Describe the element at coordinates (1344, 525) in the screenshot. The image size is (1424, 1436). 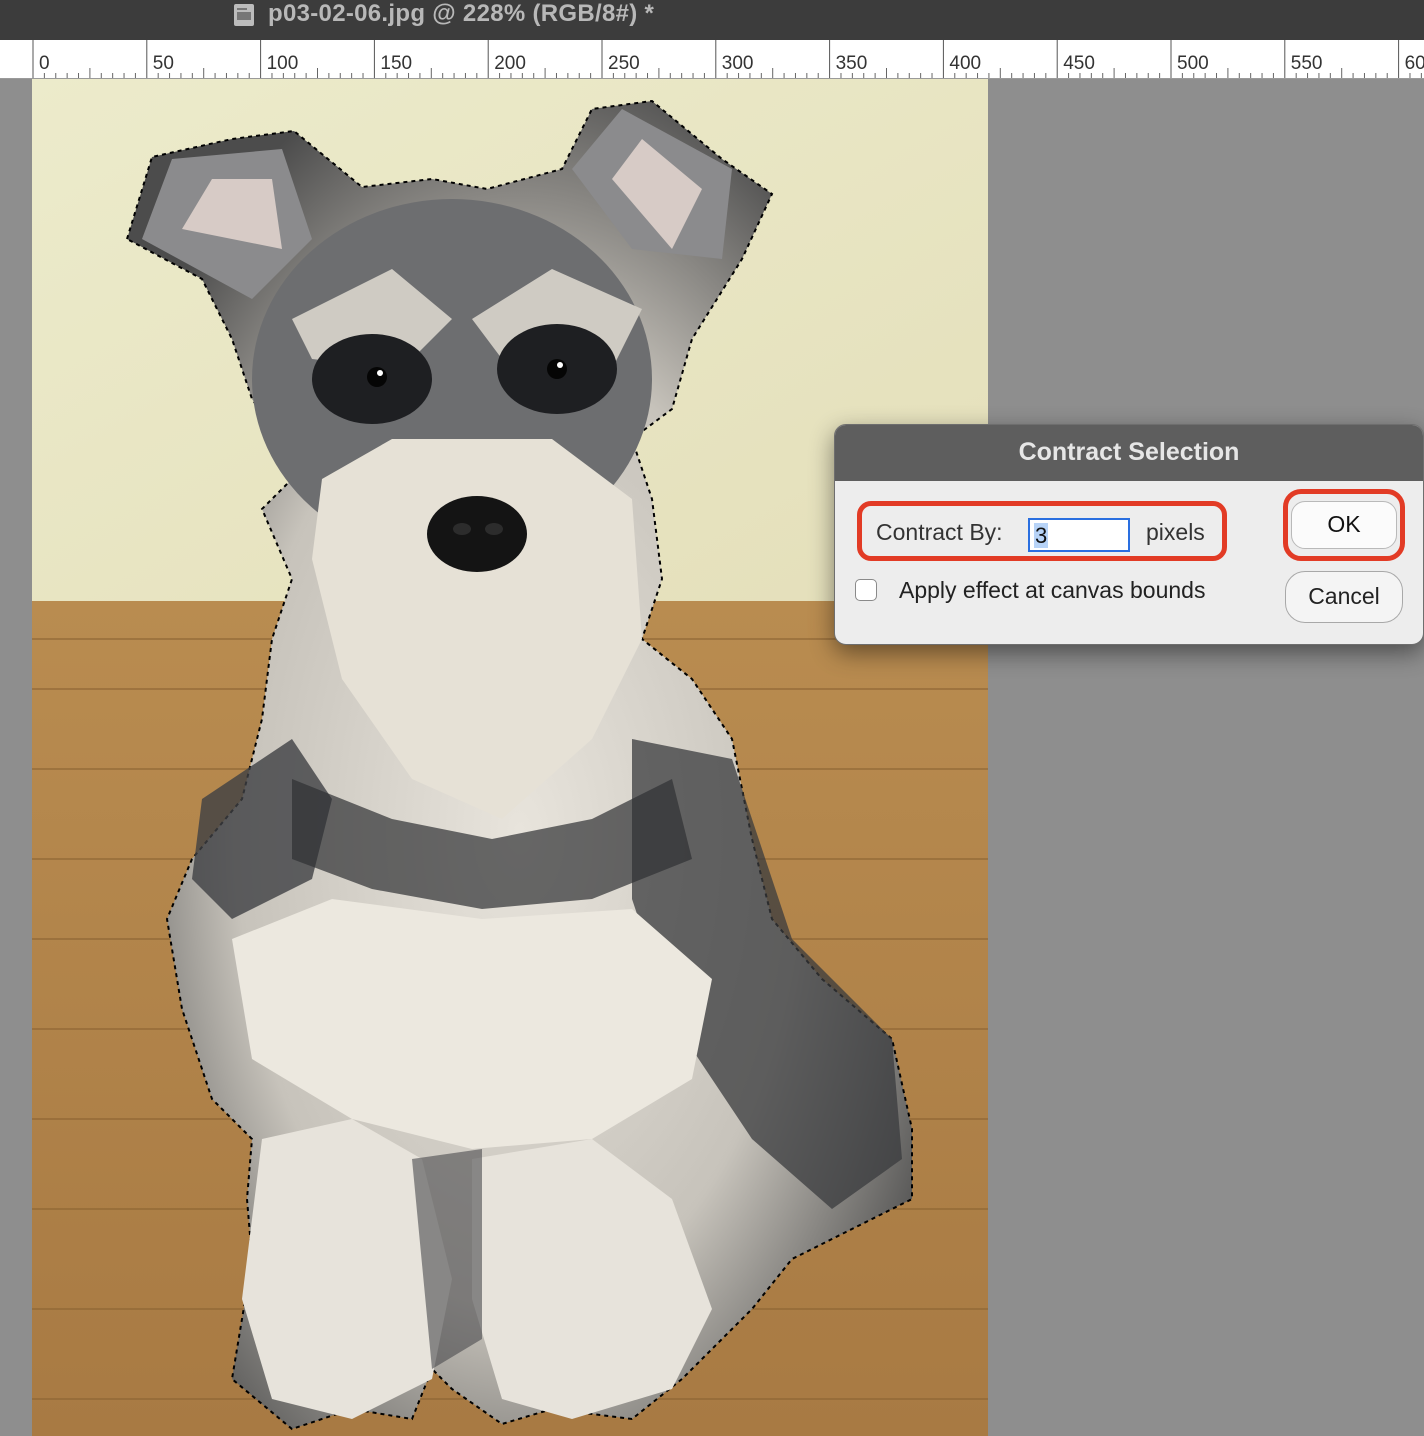
I see `ok-button: OK` at that location.